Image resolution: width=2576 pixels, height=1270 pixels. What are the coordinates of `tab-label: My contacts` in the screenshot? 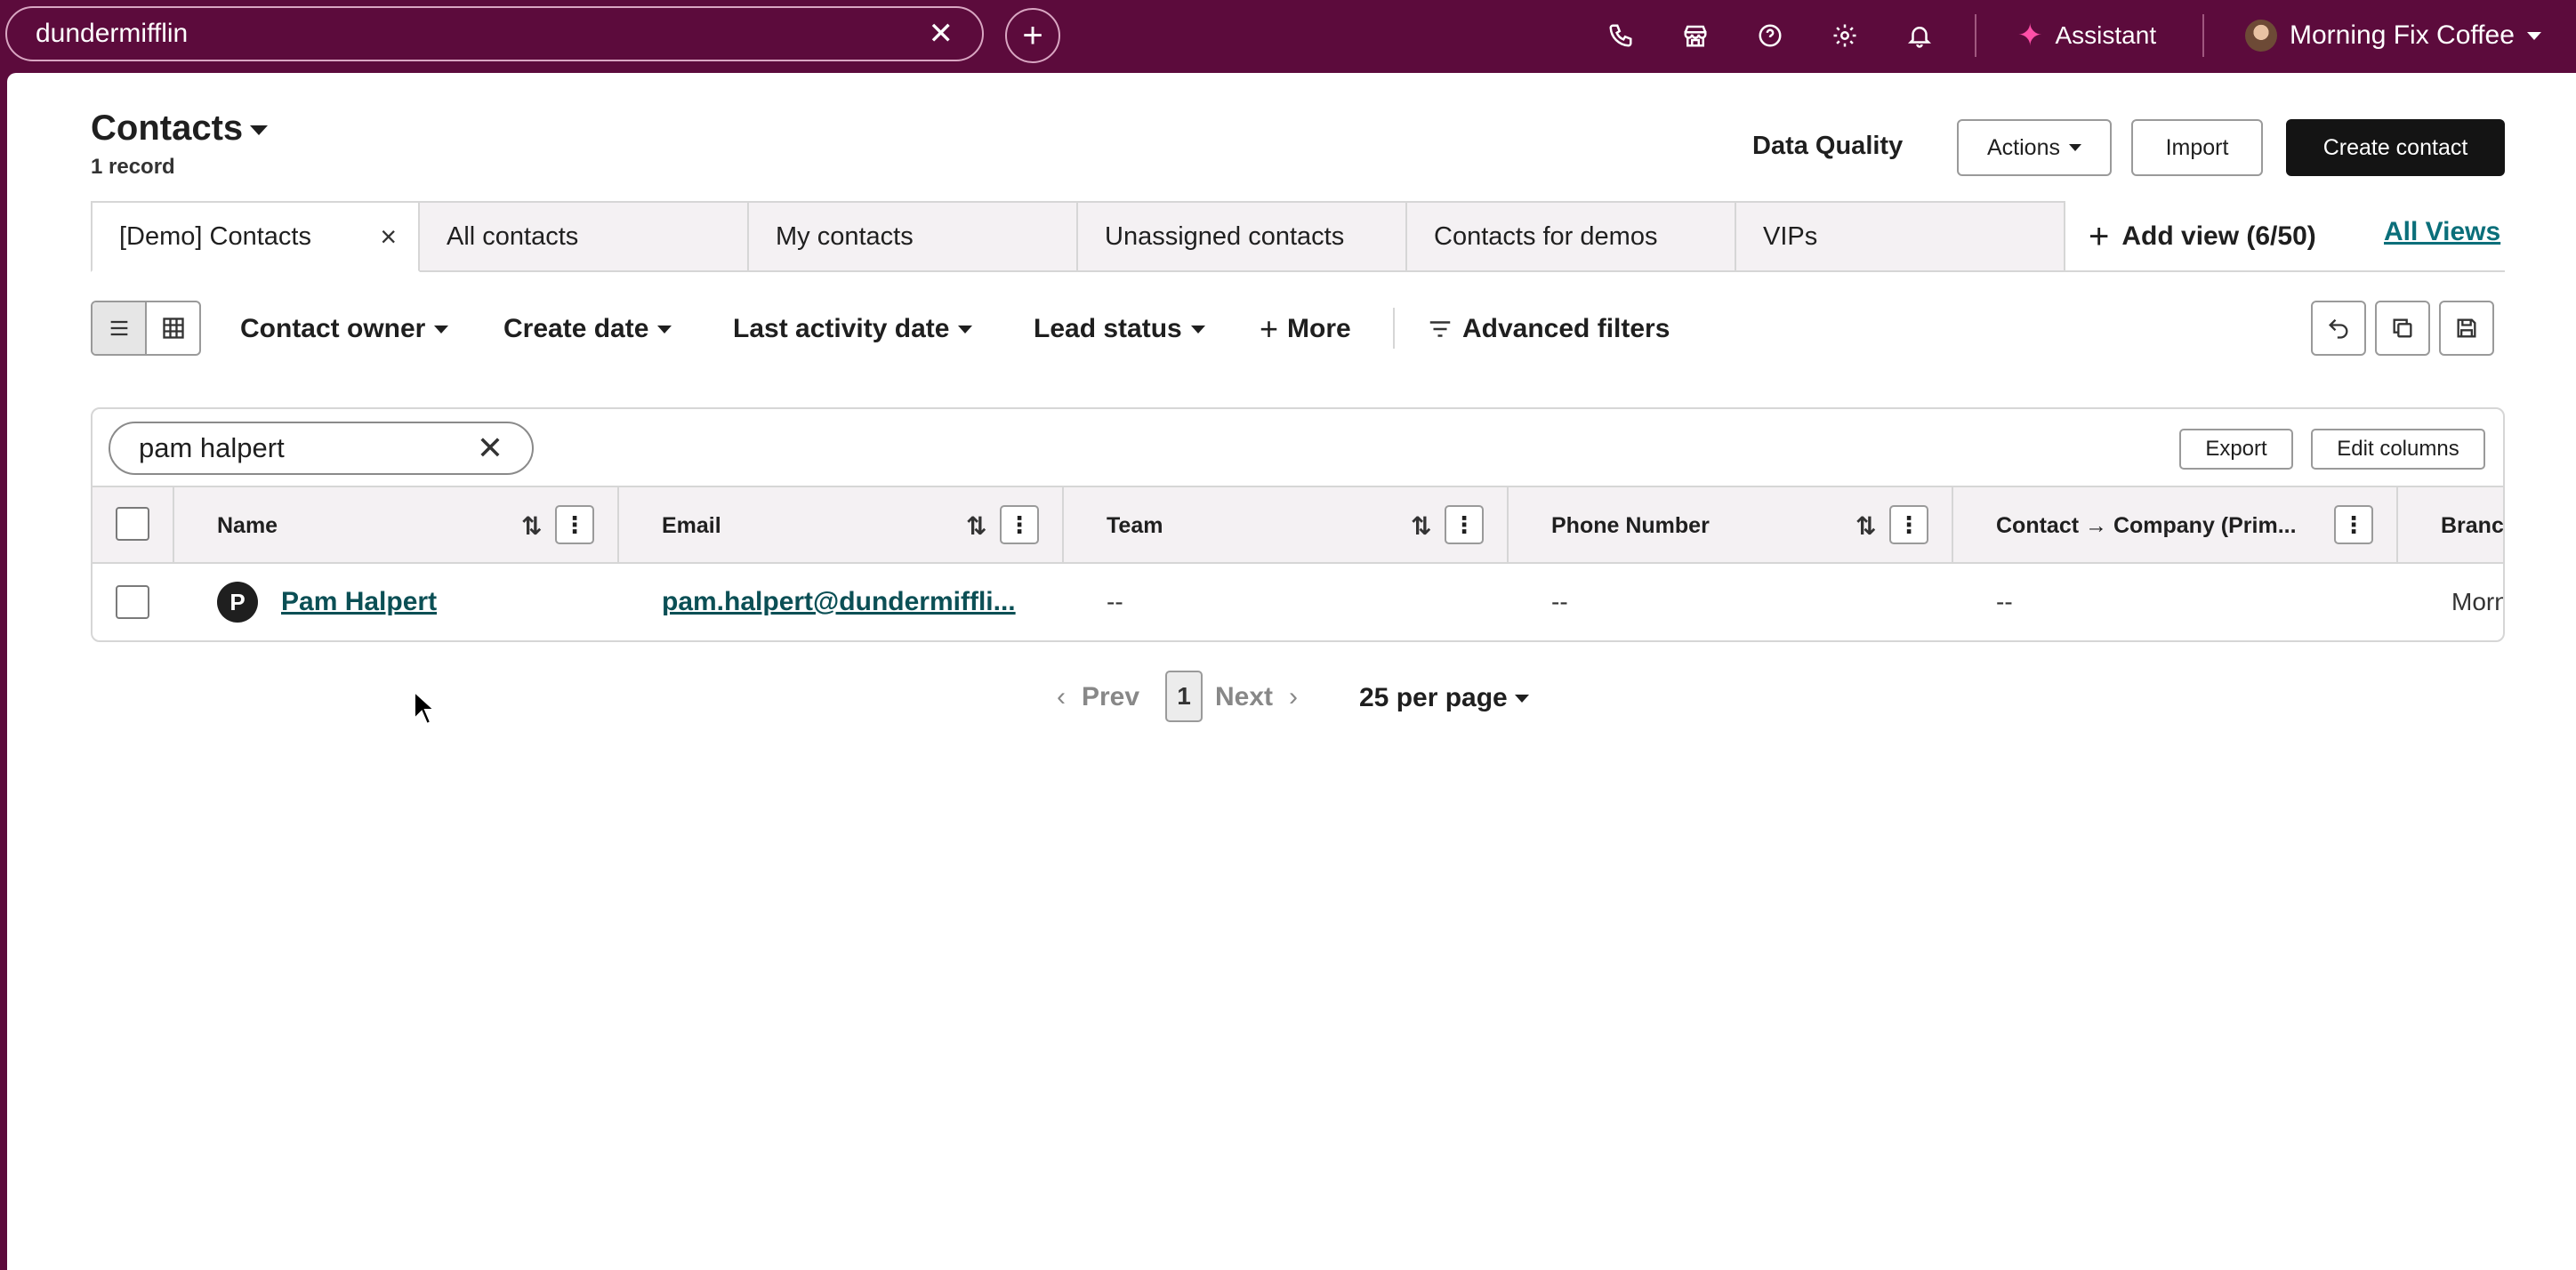 It's located at (845, 236).